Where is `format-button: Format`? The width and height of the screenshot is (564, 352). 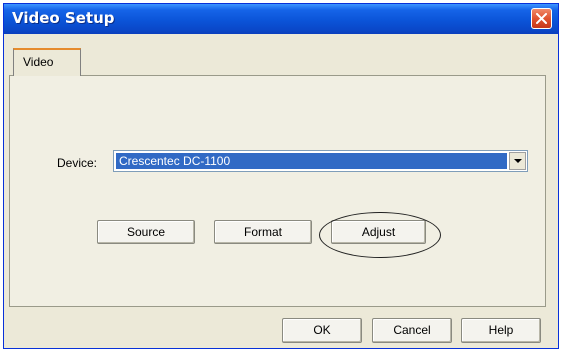 format-button: Format is located at coordinates (263, 232).